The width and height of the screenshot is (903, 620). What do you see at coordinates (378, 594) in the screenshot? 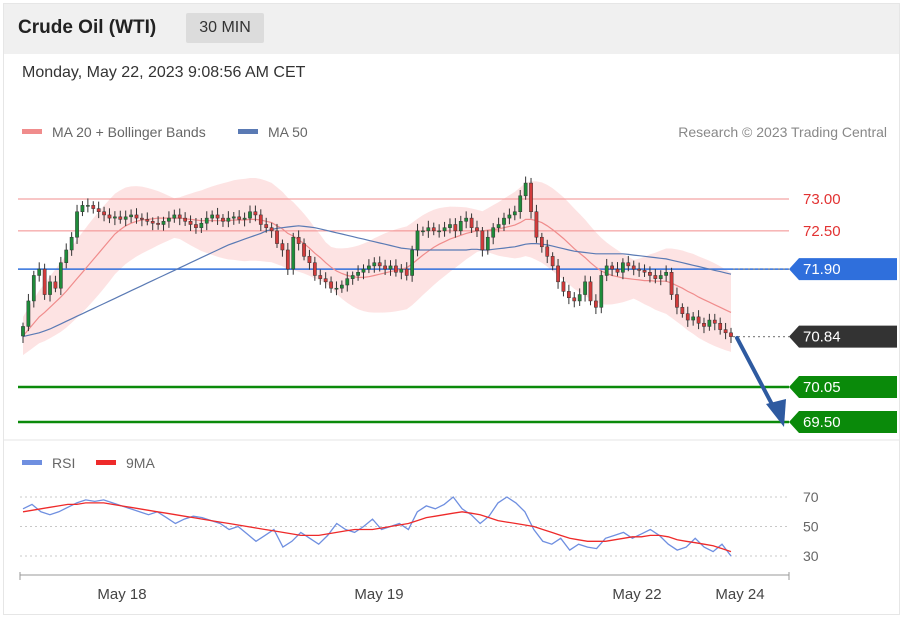
I see `x-tick-label: May 19` at bounding box center [378, 594].